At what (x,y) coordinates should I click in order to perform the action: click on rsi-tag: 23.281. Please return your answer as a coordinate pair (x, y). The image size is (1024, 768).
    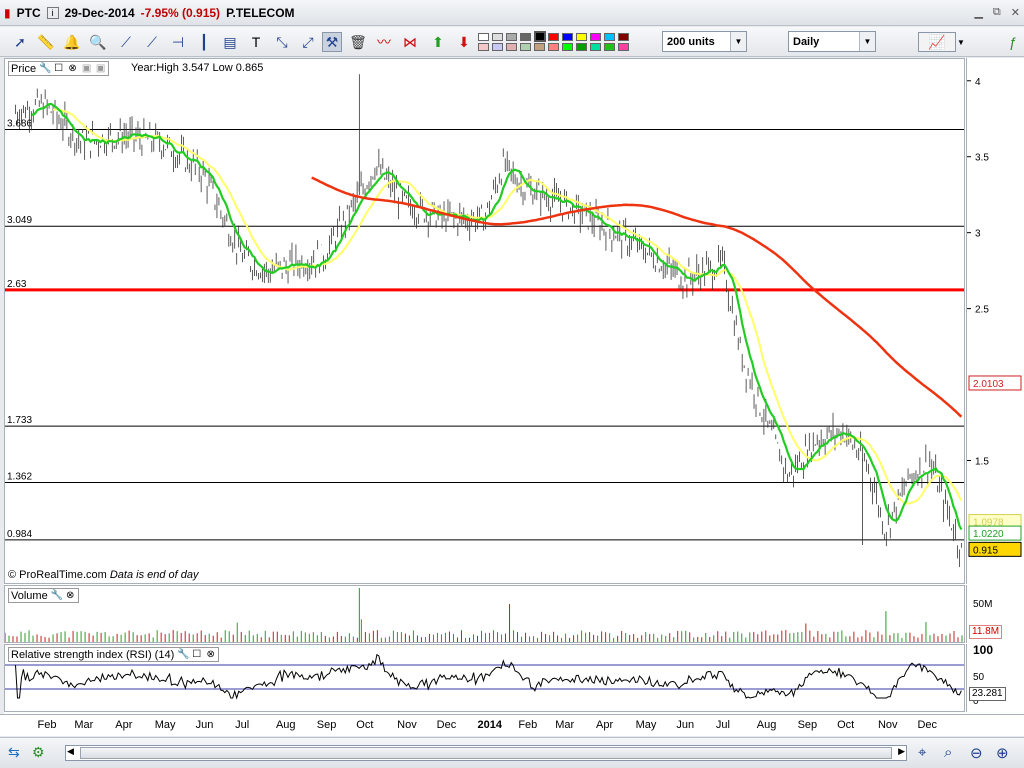
    Looking at the image, I should click on (987, 694).